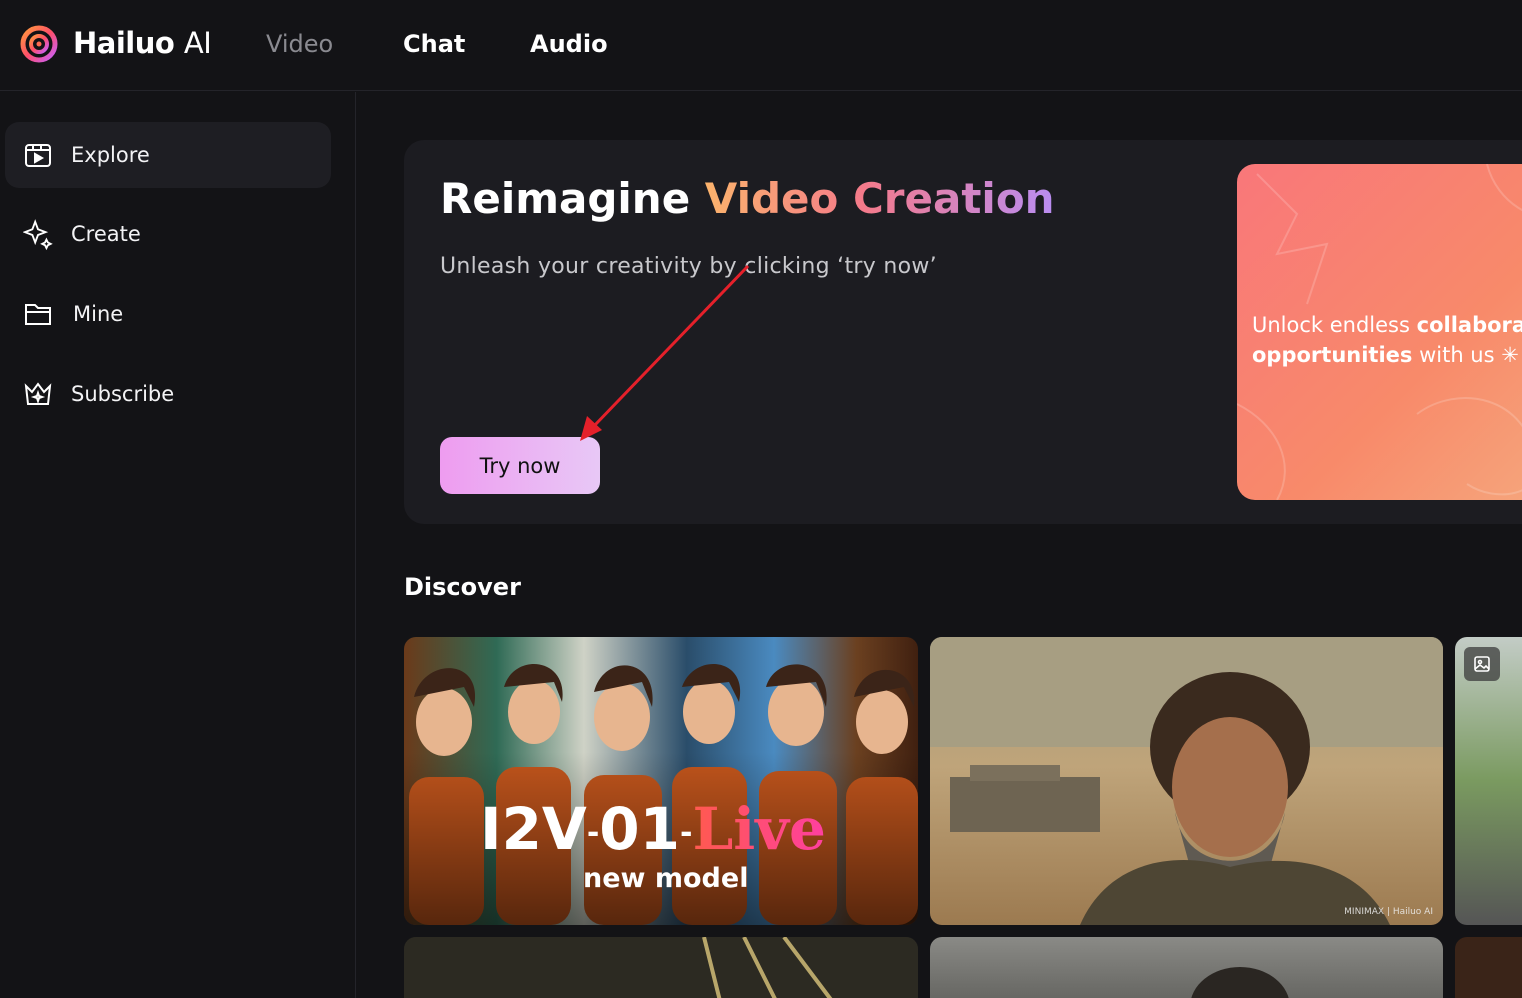 This screenshot has height=998, width=1522. Describe the element at coordinates (1388, 912) in the screenshot. I see `watermark: MINIMAX | Hailuo AI` at that location.